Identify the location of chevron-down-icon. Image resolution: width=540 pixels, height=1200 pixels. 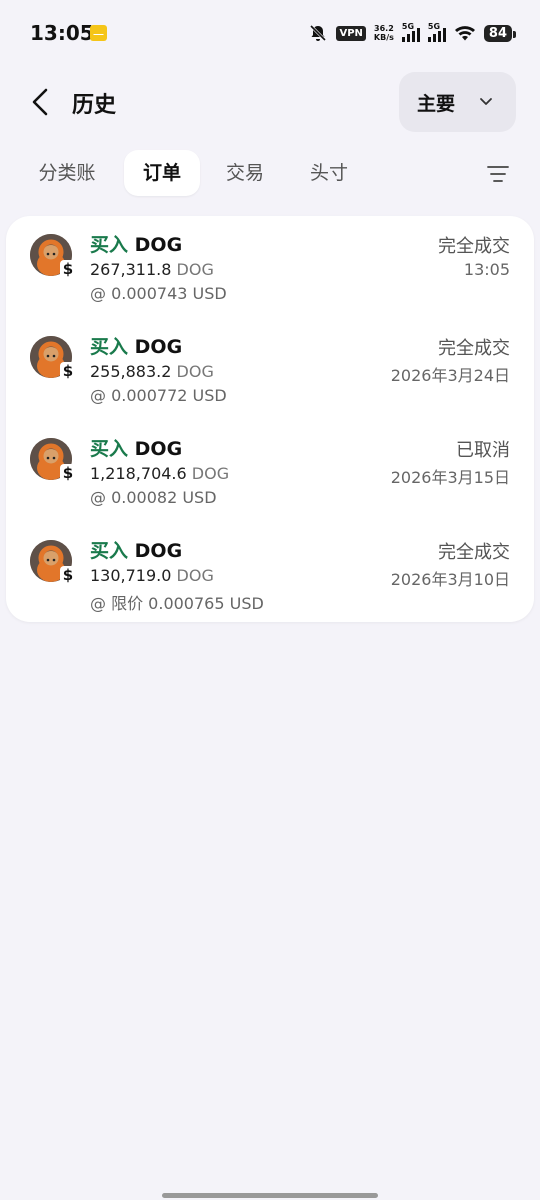
(486, 101).